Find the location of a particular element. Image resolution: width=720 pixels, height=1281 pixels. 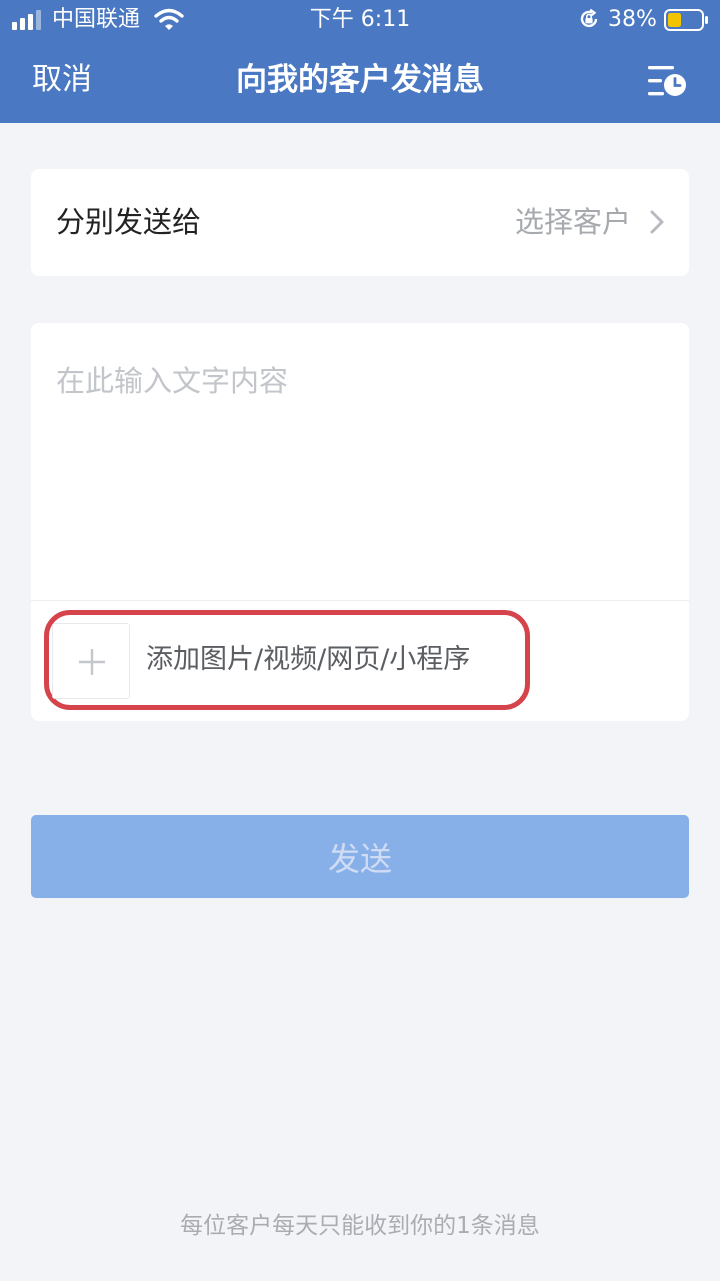

page-title: 向我的客户发消息 is located at coordinates (360, 80).